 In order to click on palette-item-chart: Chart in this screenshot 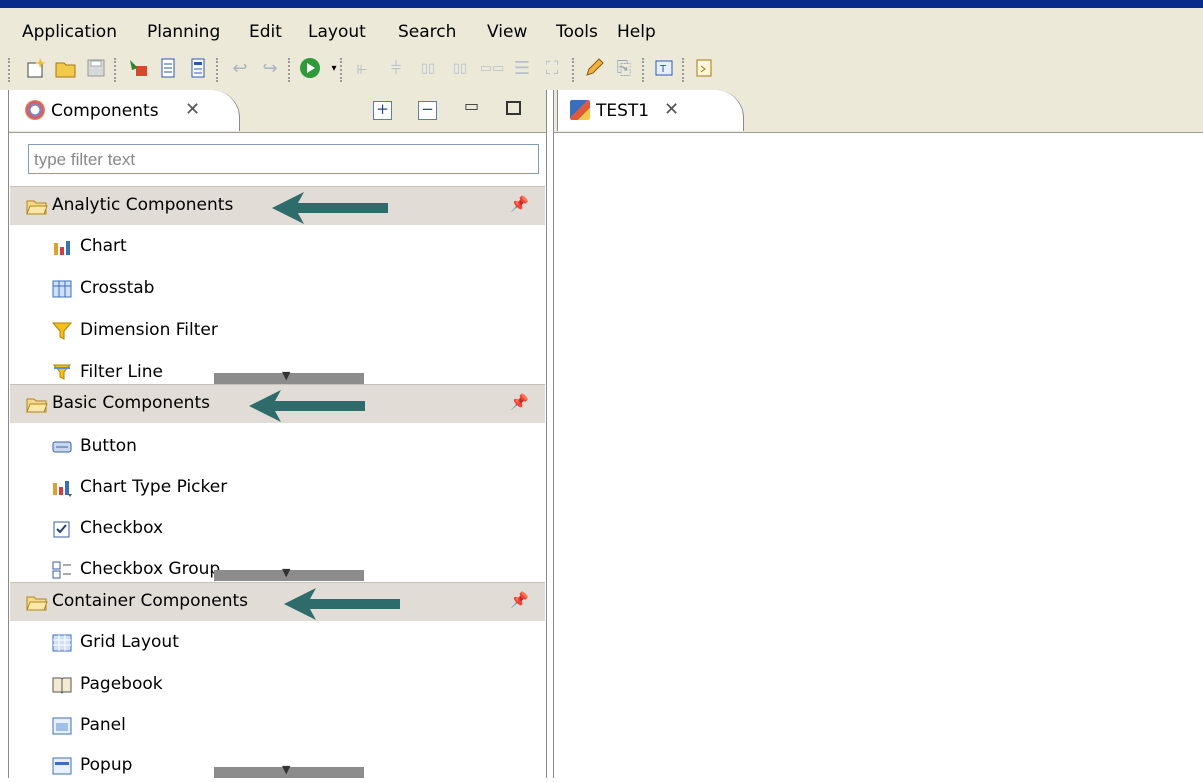, I will do `click(265, 247)`.